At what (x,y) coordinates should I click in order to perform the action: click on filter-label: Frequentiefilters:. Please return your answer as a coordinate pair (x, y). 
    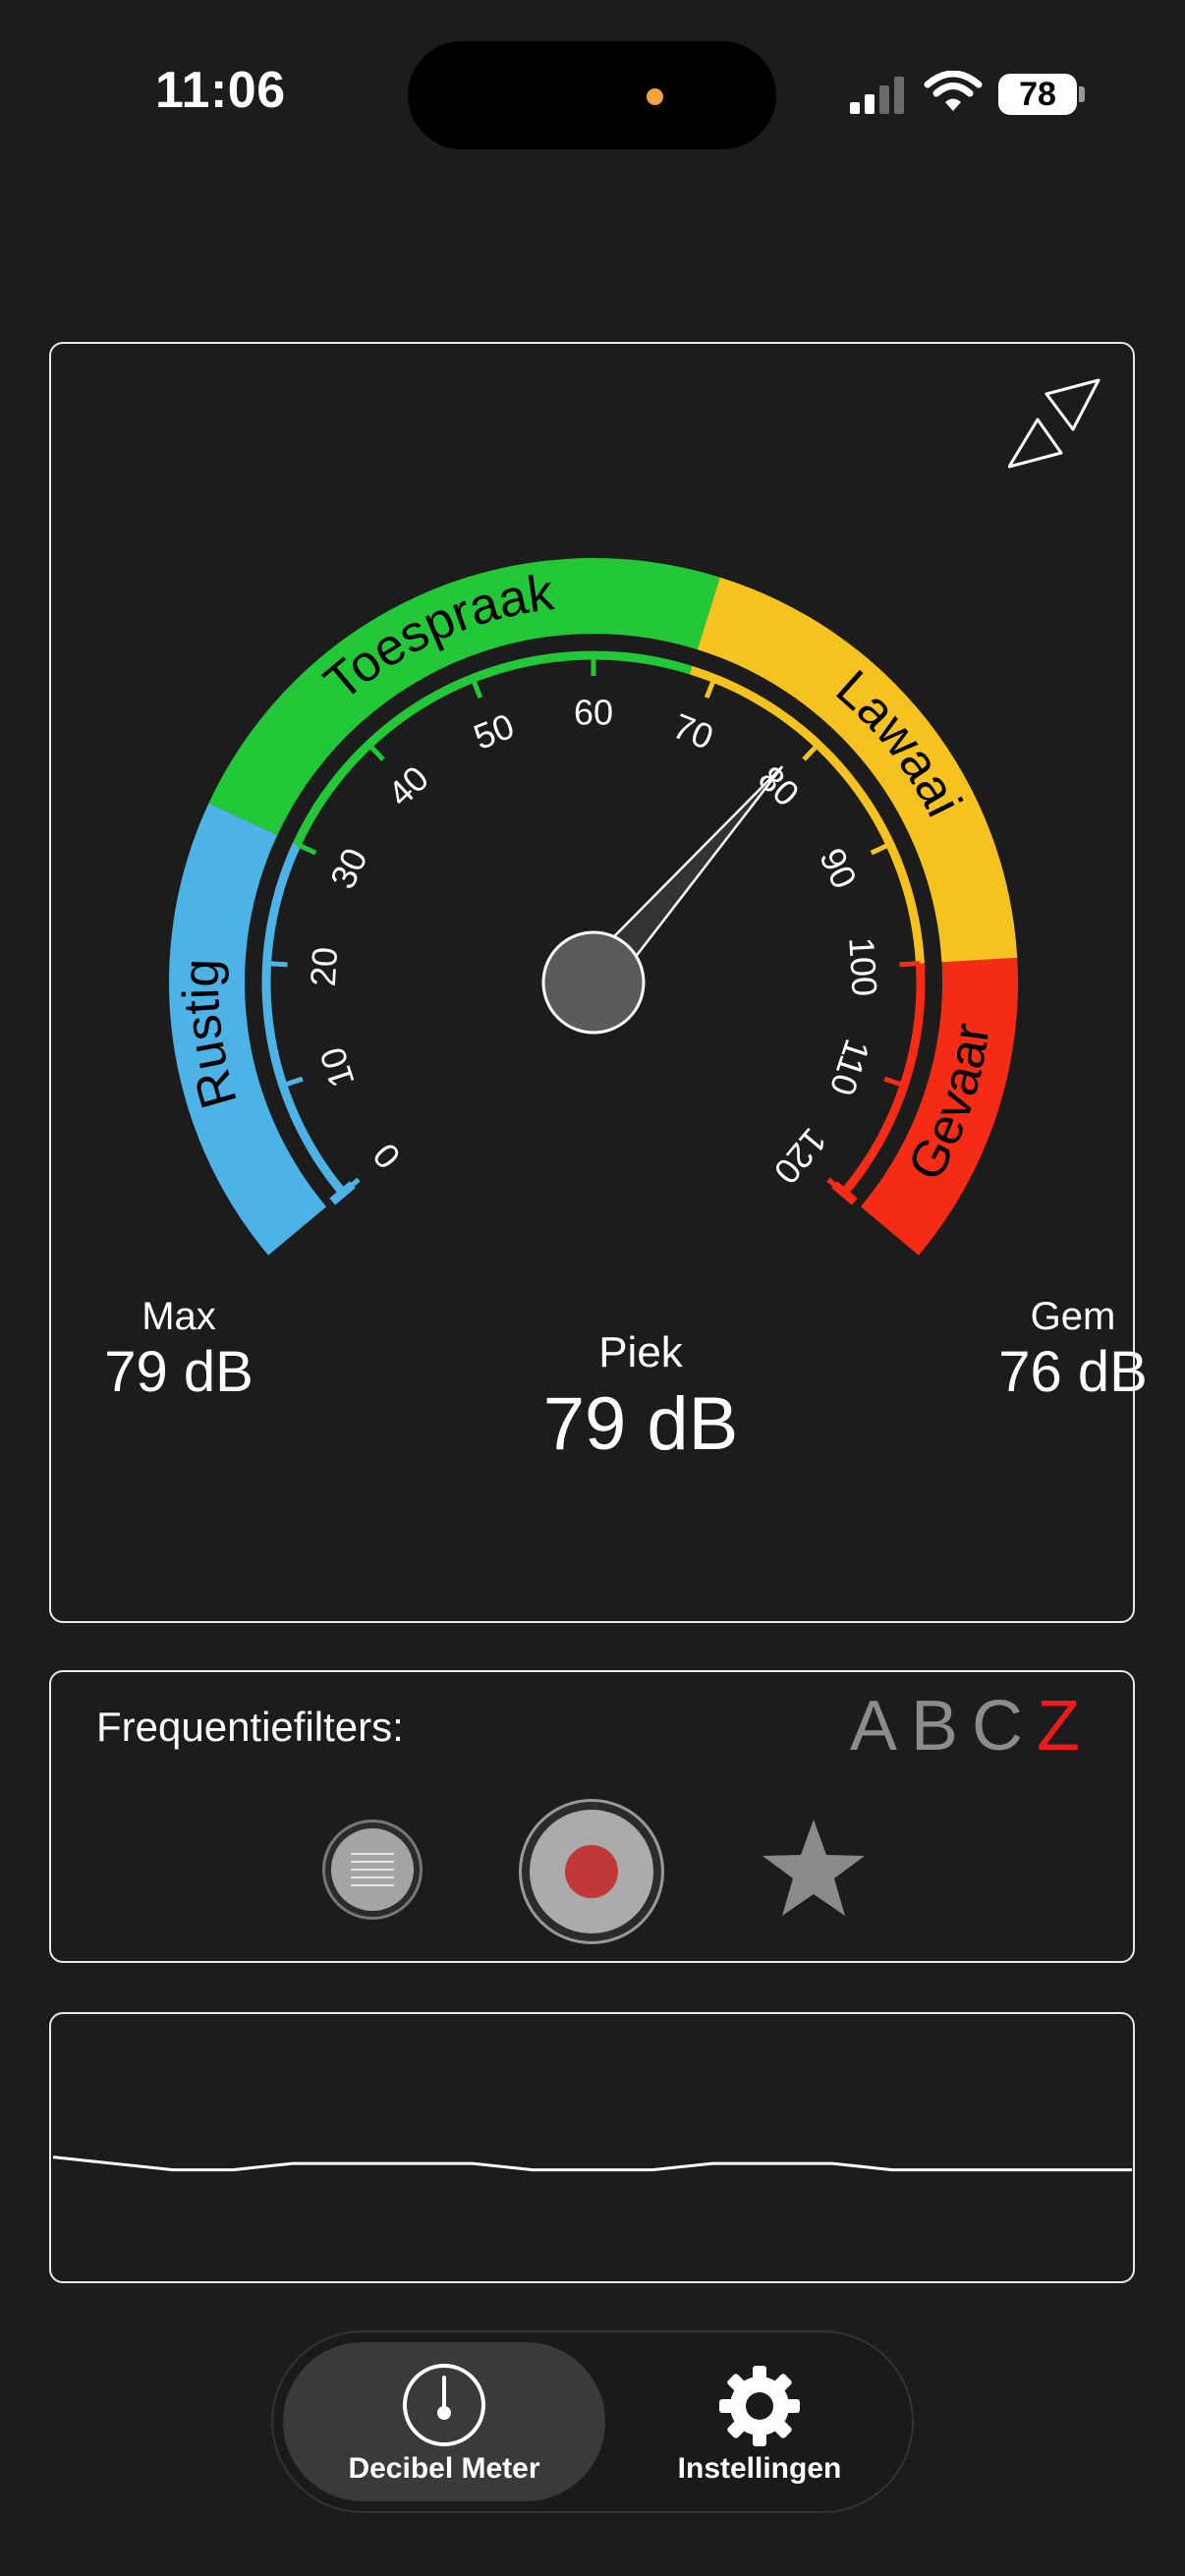
    Looking at the image, I should click on (250, 1727).